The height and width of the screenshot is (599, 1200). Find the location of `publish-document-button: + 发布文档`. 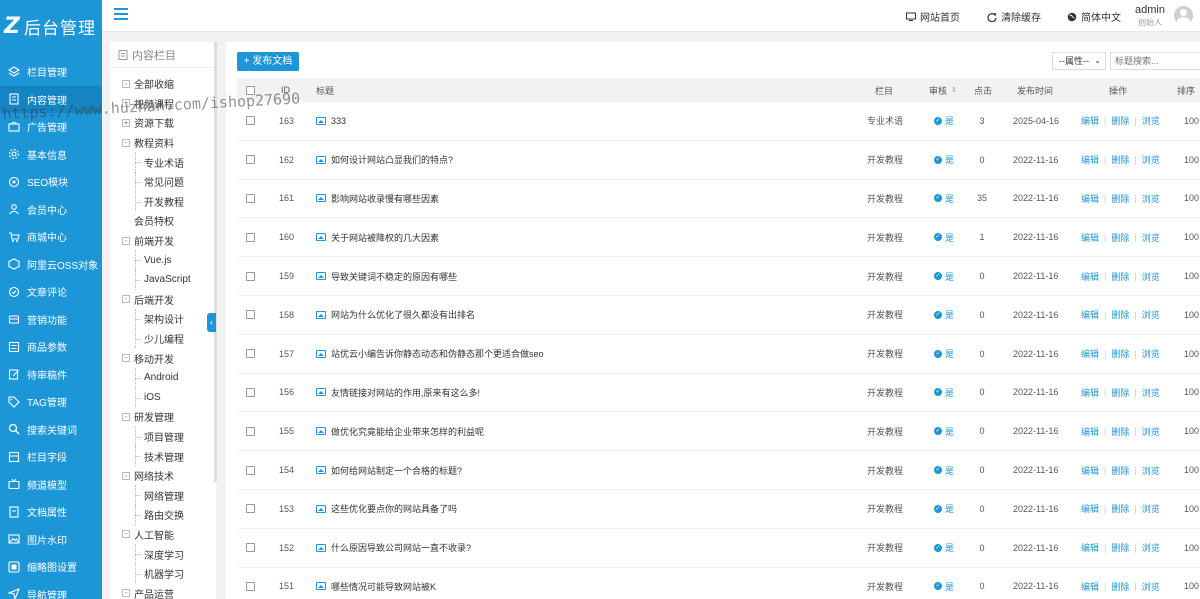

publish-document-button: + 发布文档 is located at coordinates (268, 61).